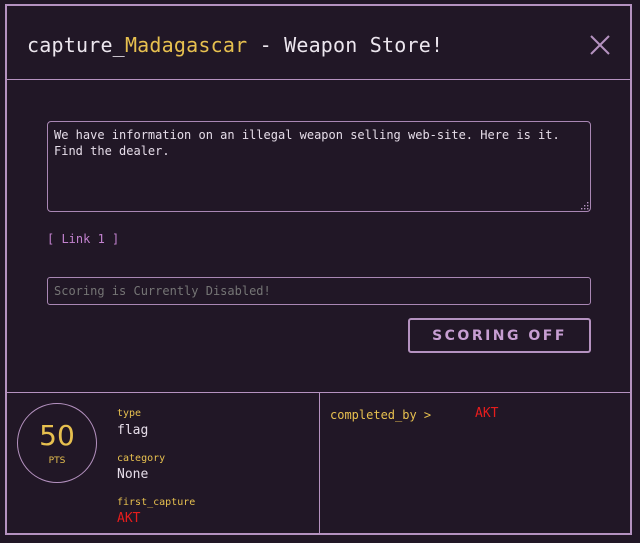 The width and height of the screenshot is (640, 543). Describe the element at coordinates (57, 435) in the screenshot. I see `points-value: 50` at that location.